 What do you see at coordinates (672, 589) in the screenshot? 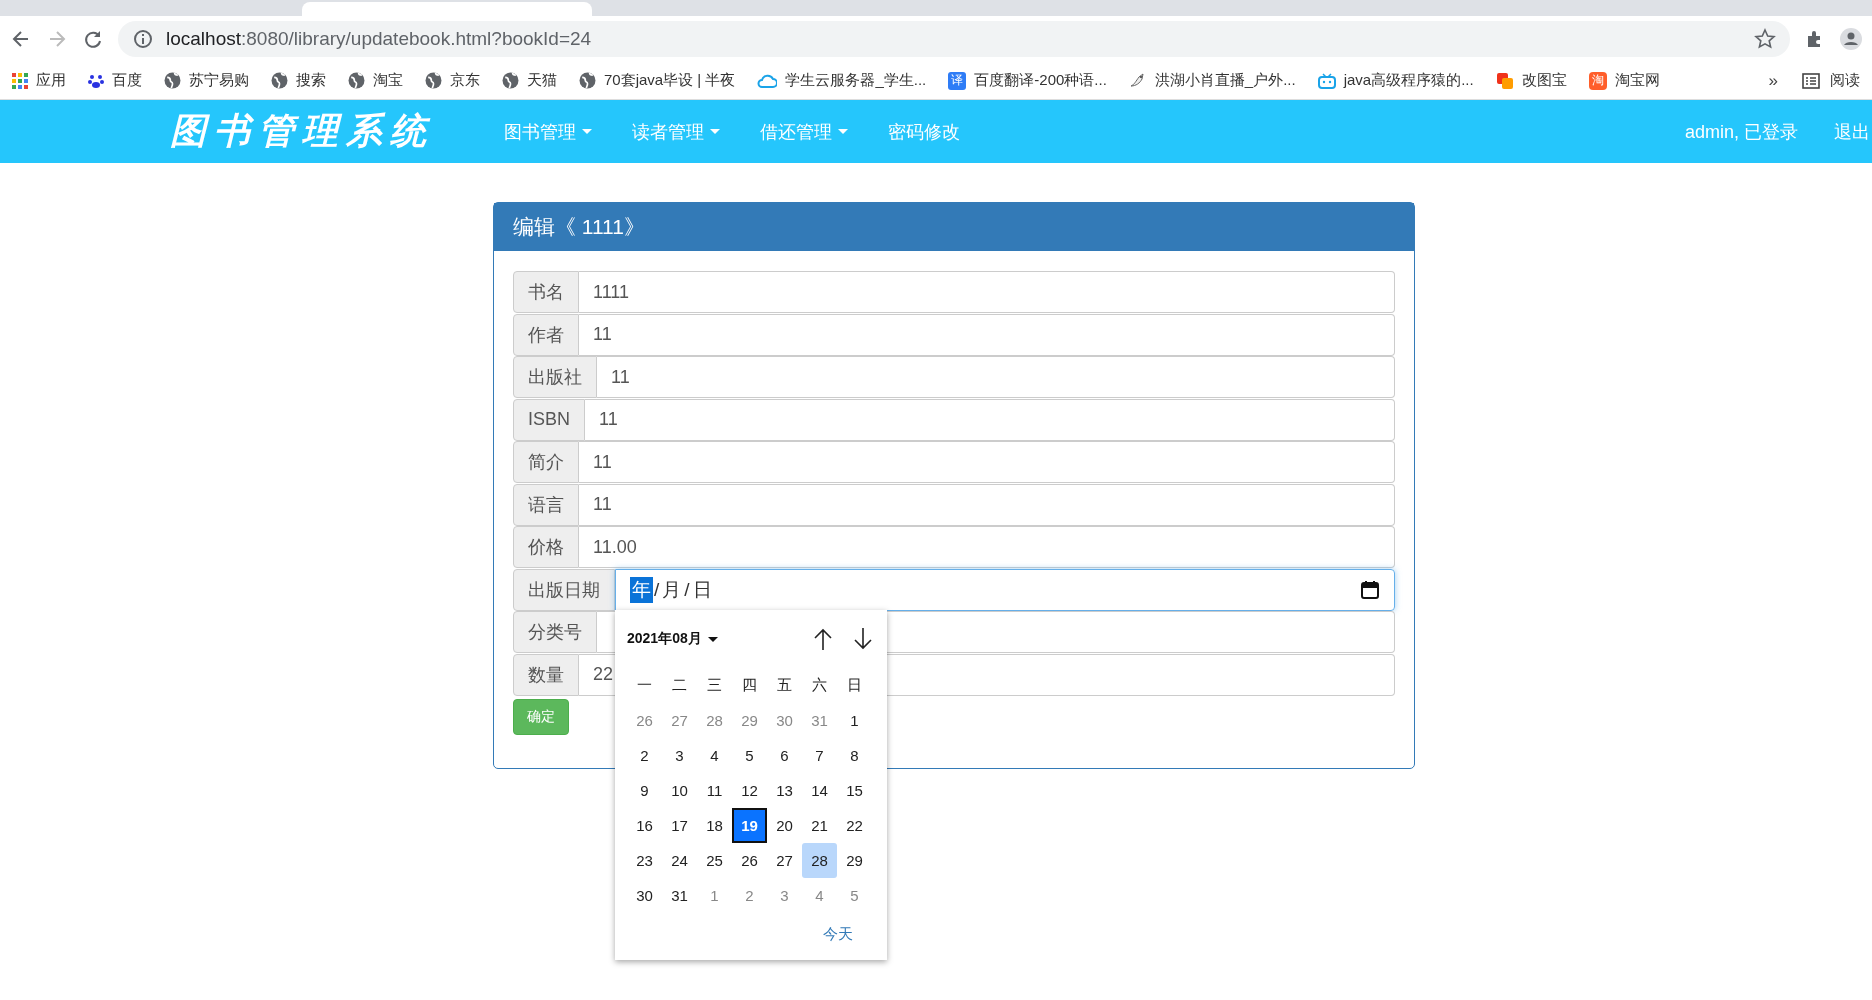
I see `date-segment: 月` at bounding box center [672, 589].